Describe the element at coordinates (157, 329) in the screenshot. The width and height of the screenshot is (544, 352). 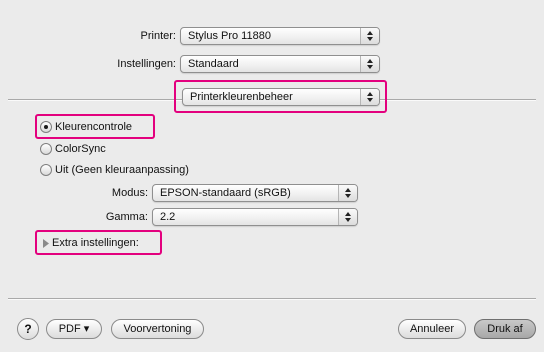
I see `preview-button: Voorvertoning` at that location.